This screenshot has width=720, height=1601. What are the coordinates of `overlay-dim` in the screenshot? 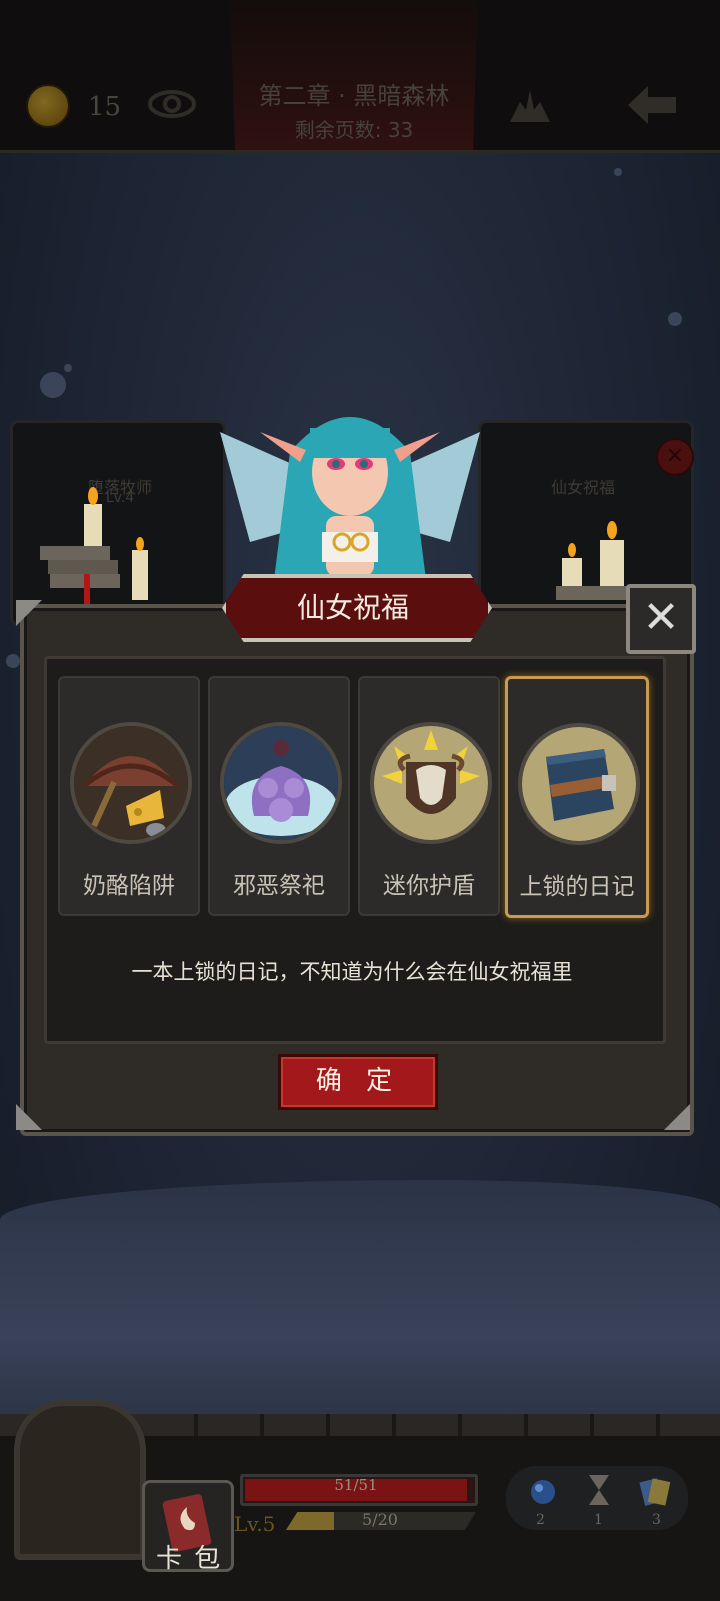 It's located at (360, 75).